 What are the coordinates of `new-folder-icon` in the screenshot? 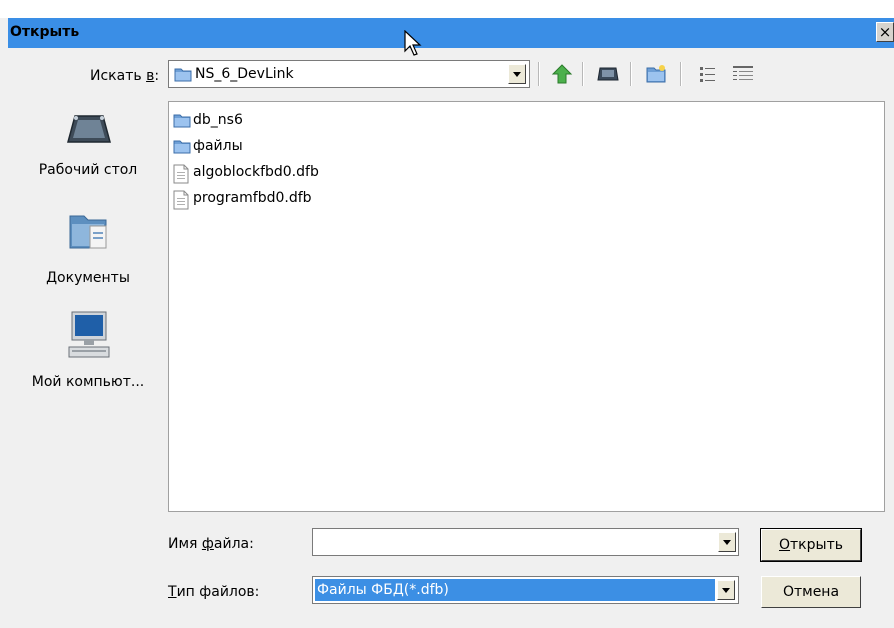 It's located at (655, 73).